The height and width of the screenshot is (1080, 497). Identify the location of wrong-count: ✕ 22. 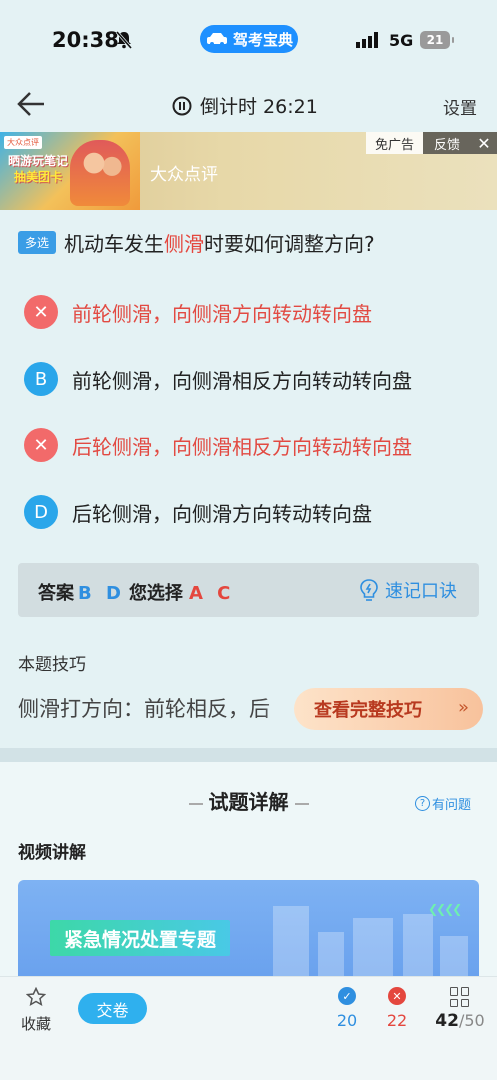
(397, 1008).